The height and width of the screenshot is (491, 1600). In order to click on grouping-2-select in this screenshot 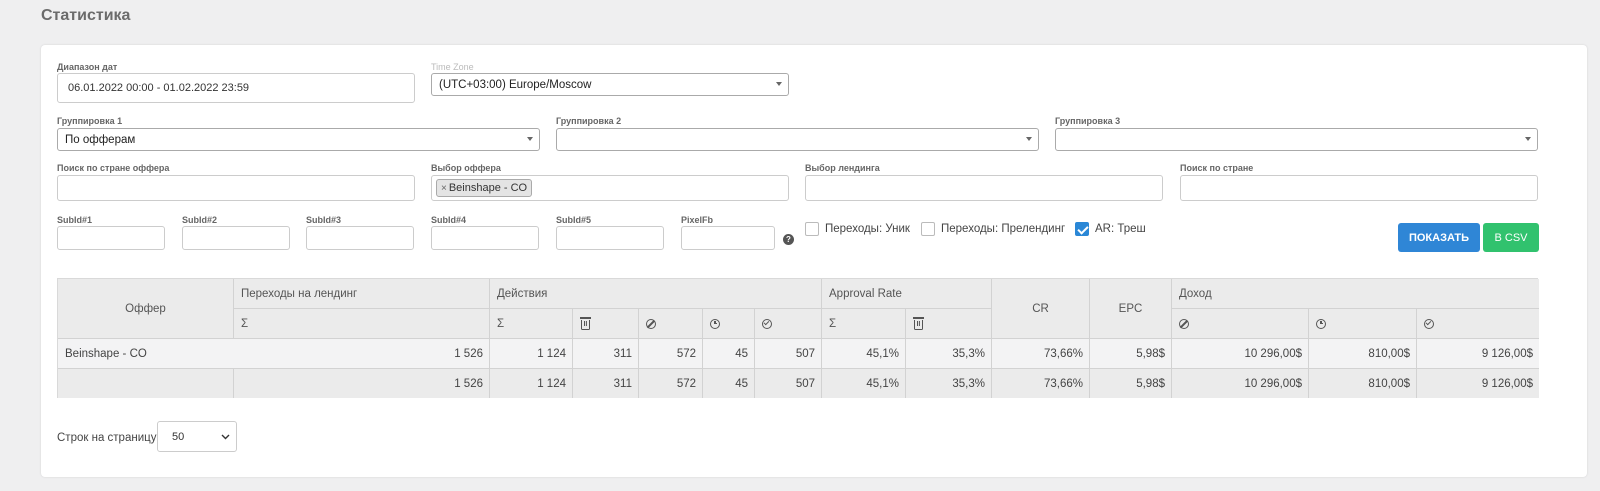, I will do `click(797, 139)`.